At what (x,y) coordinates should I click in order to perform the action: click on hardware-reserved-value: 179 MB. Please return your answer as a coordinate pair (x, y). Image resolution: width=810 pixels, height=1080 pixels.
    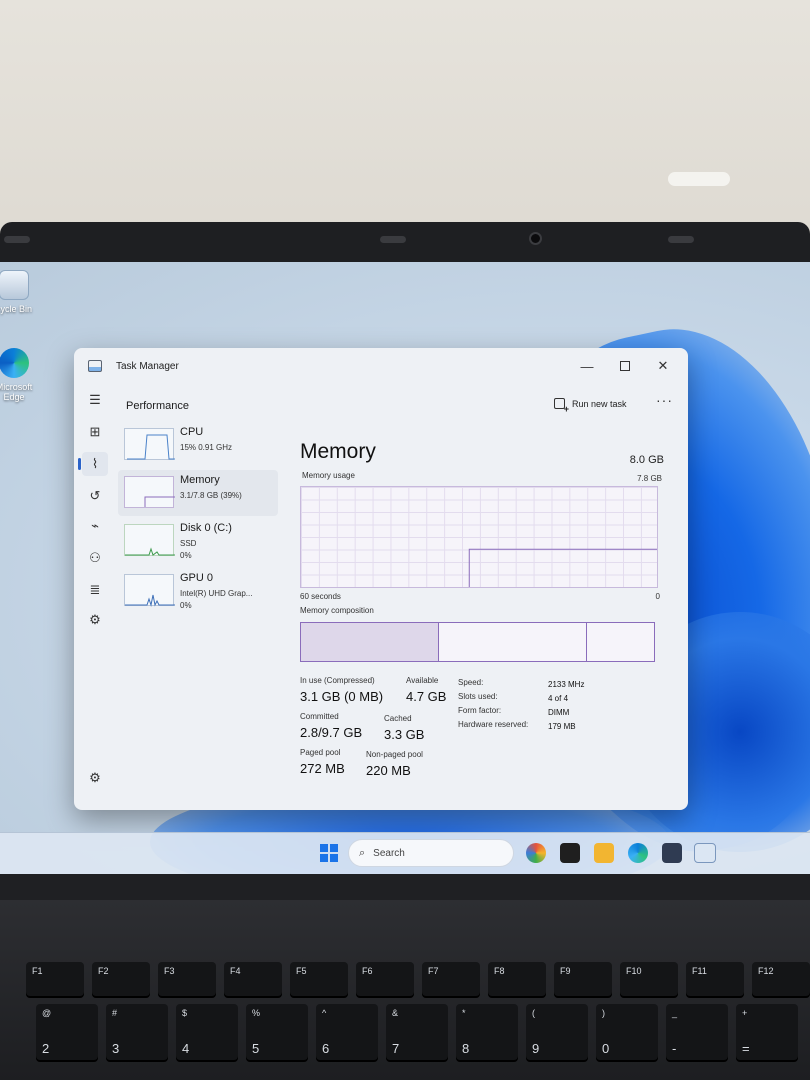
    Looking at the image, I should click on (562, 726).